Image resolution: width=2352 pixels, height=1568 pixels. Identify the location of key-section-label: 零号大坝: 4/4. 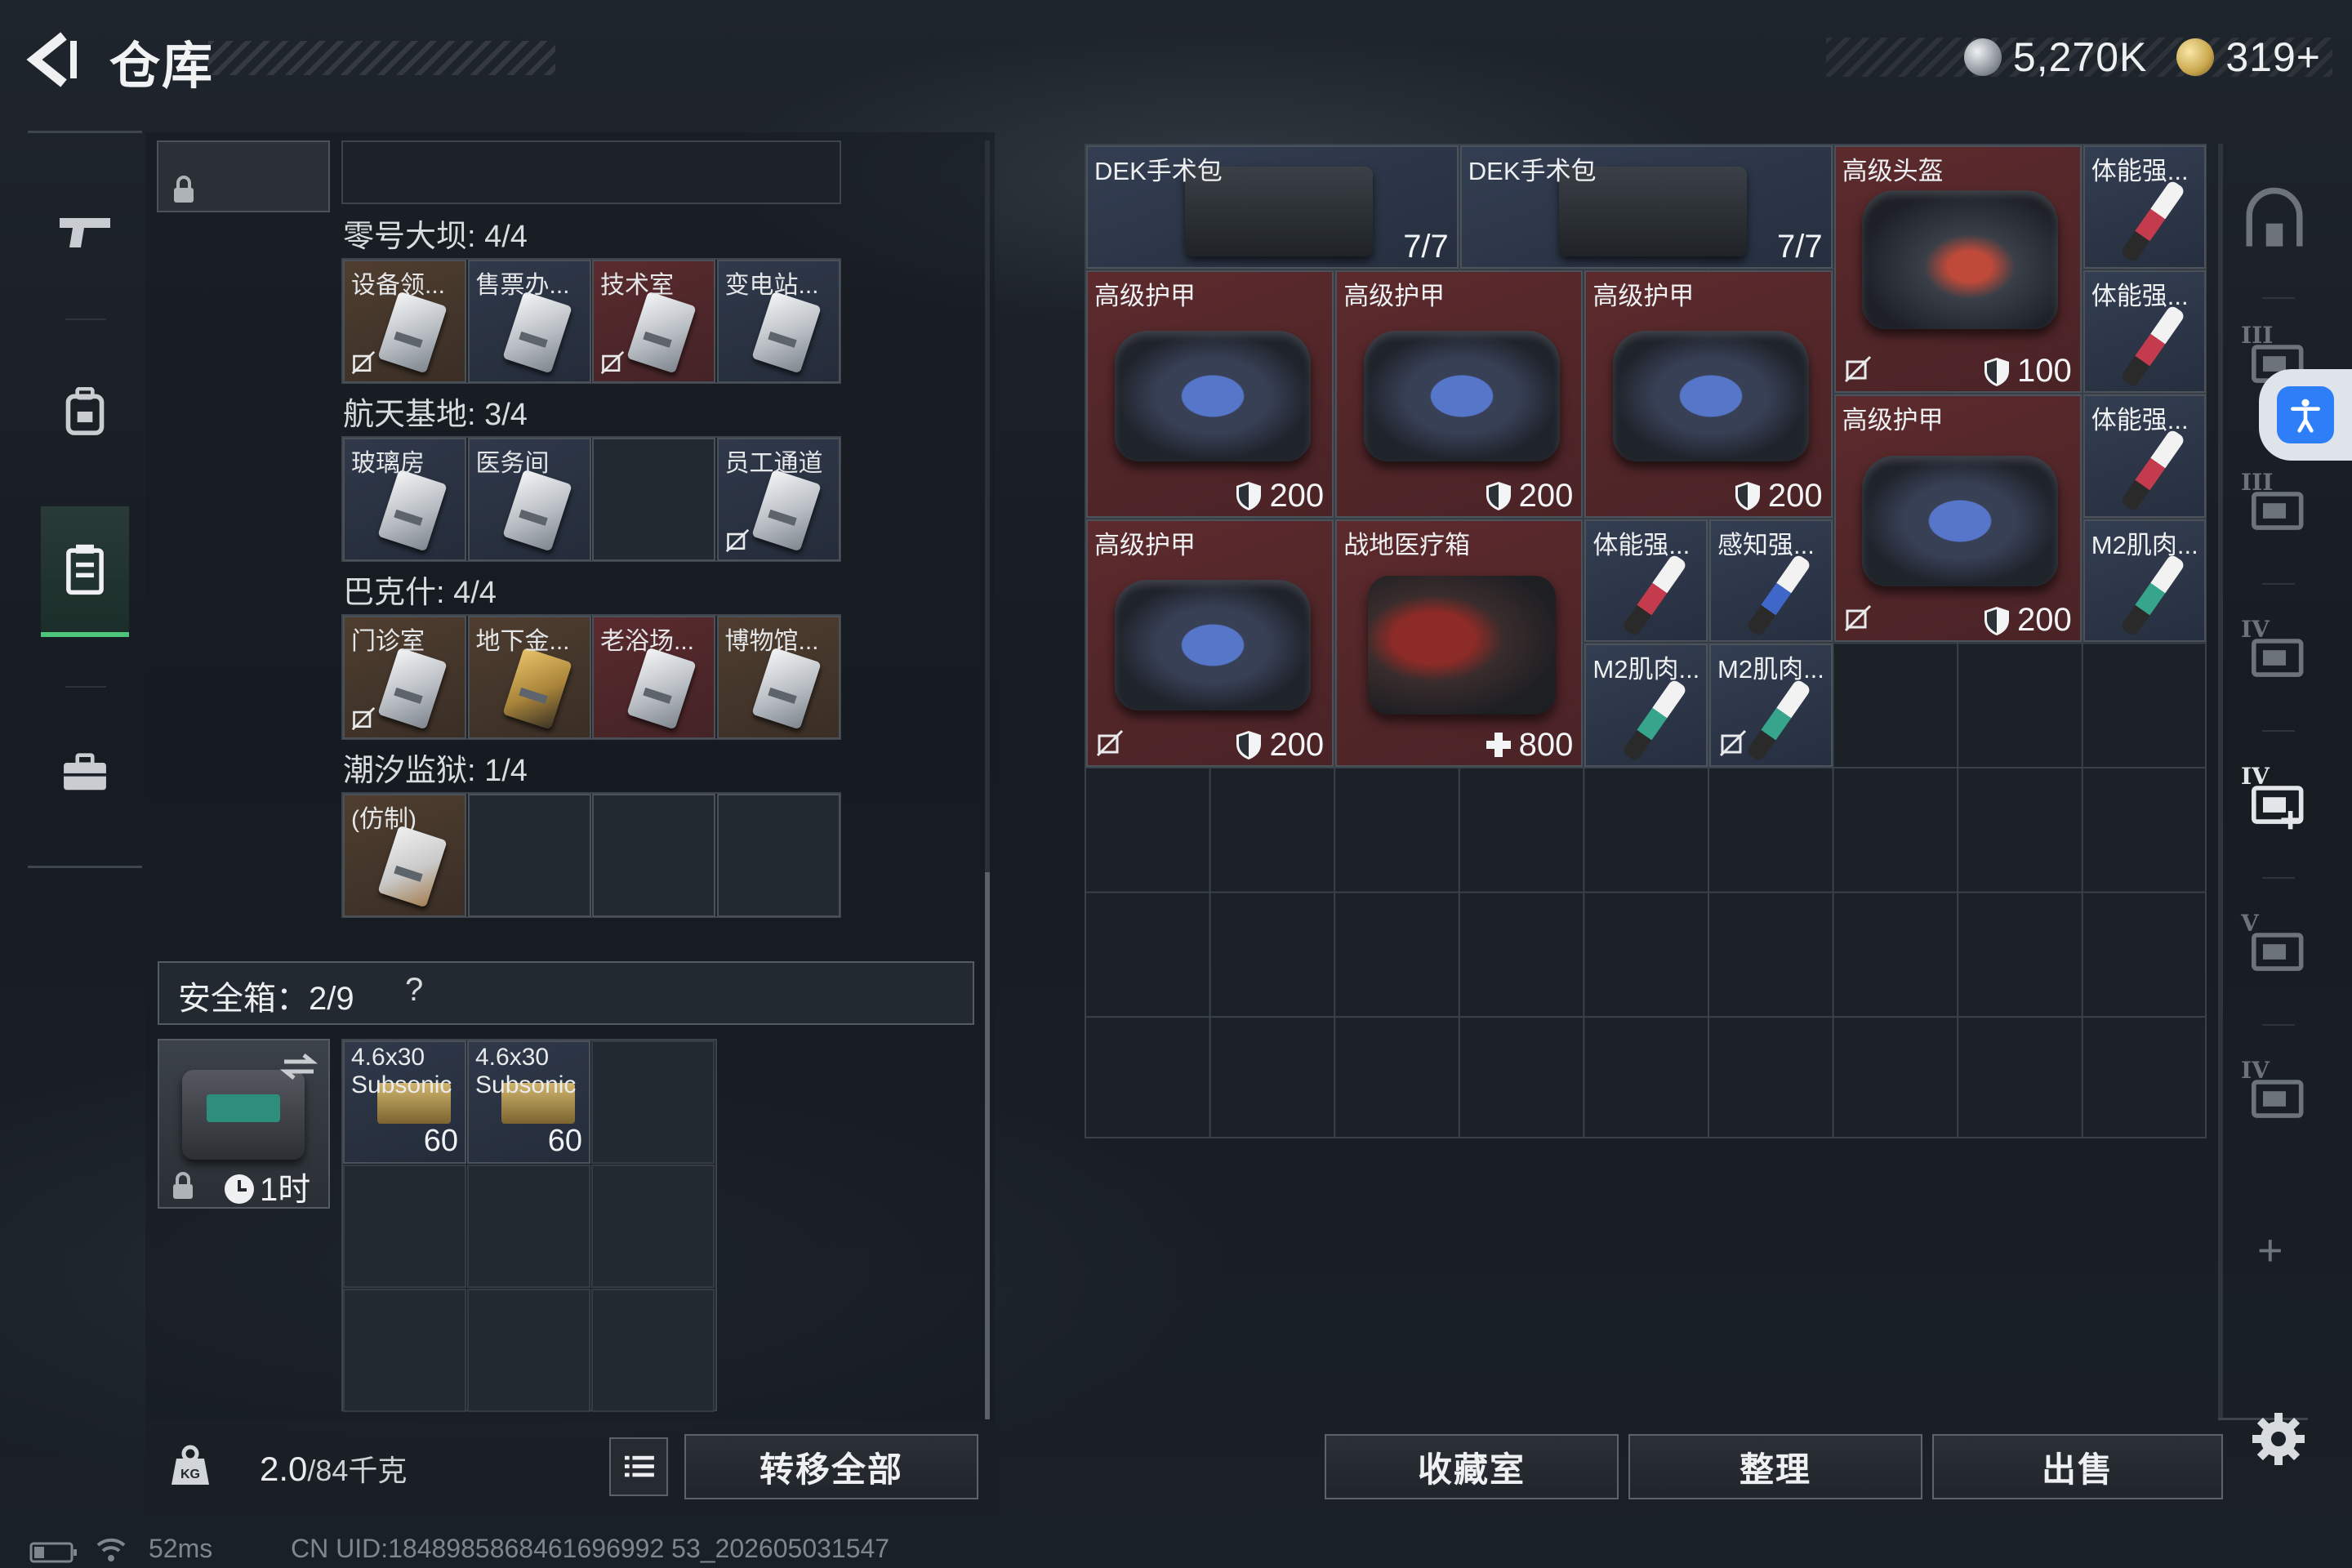
(436, 237).